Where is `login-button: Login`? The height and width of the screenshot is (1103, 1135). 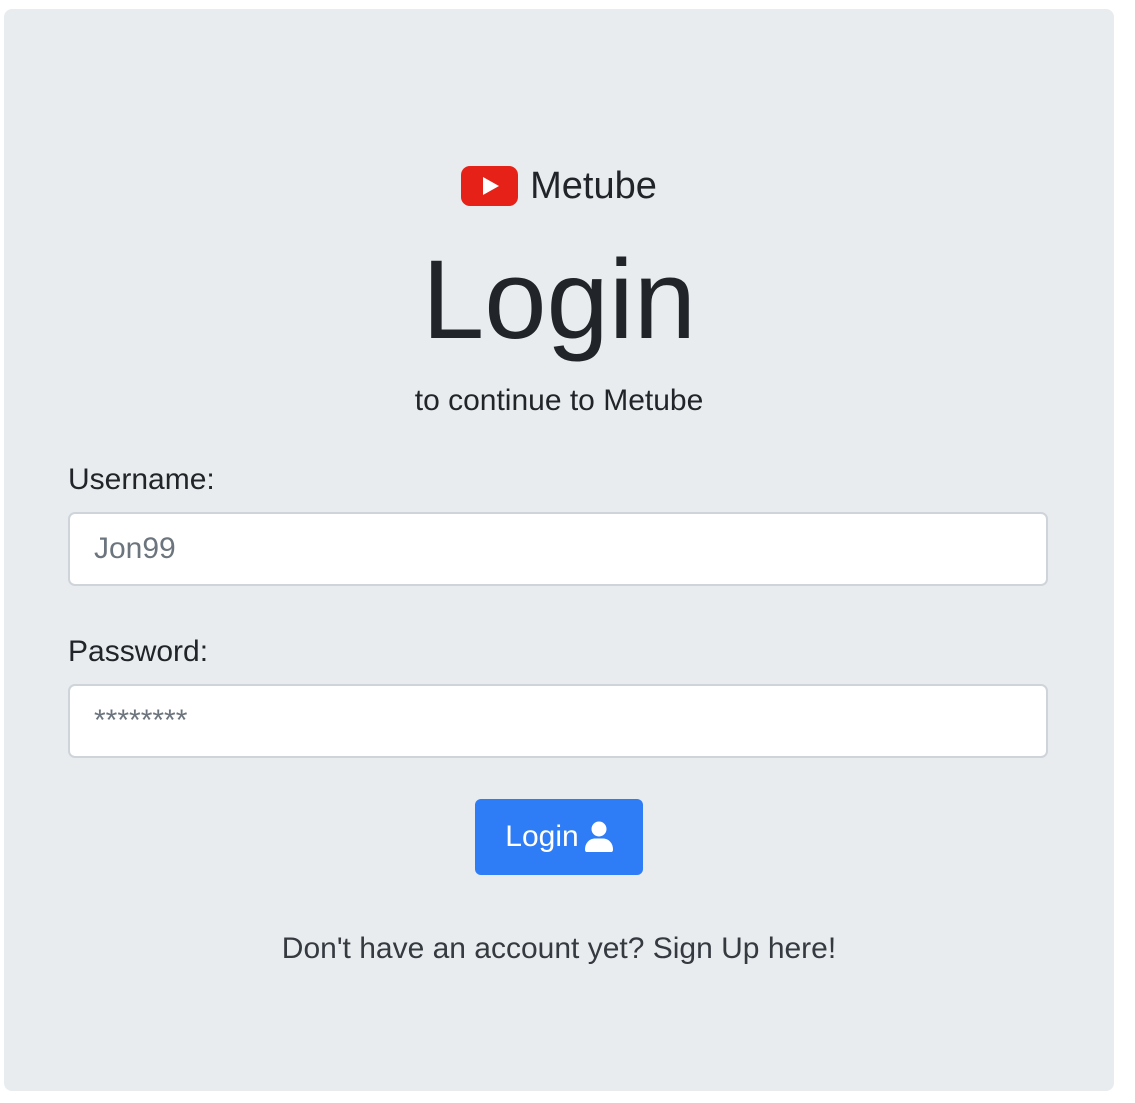
login-button: Login is located at coordinates (559, 837).